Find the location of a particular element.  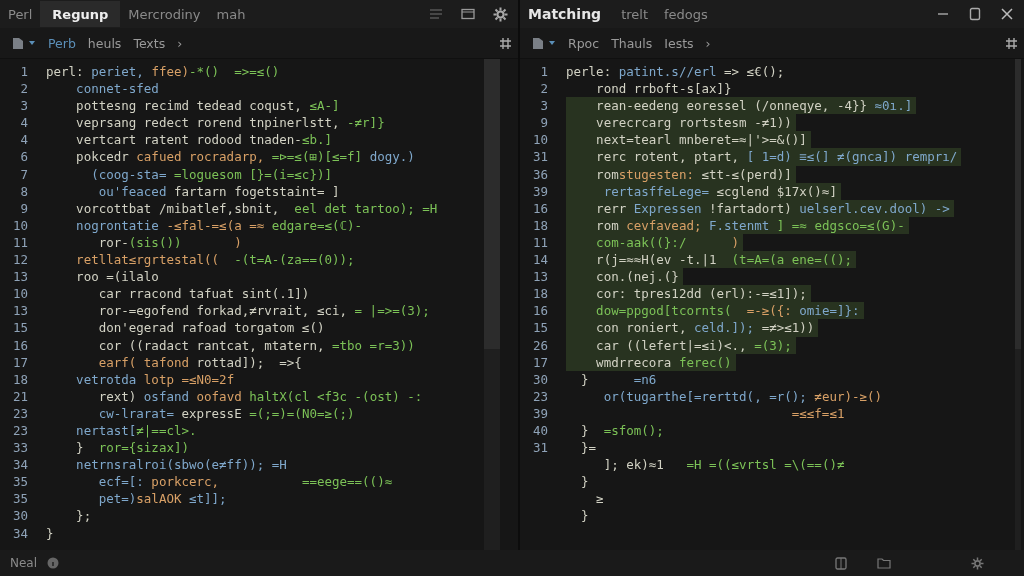

window-icon is located at coordinates (468, 14).